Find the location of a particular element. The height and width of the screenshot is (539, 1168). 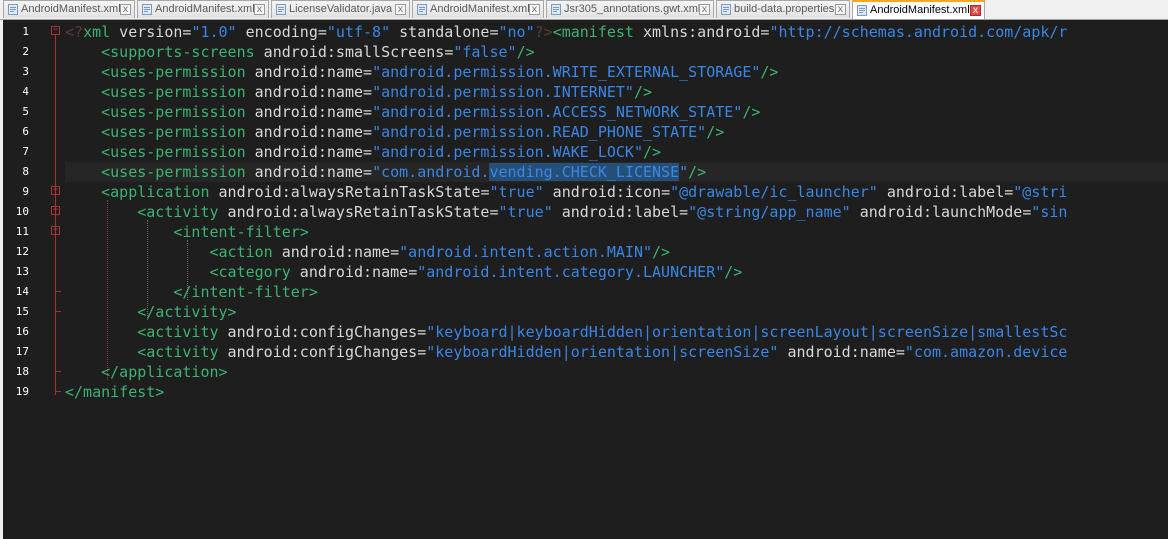

code-token: "1.0" is located at coordinates (214, 32).